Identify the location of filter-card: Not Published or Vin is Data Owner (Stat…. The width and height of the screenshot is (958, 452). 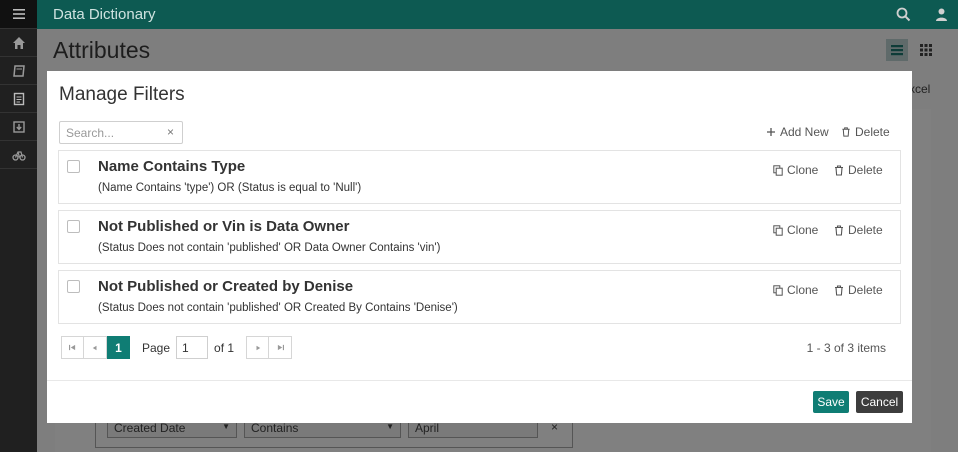
(479, 237).